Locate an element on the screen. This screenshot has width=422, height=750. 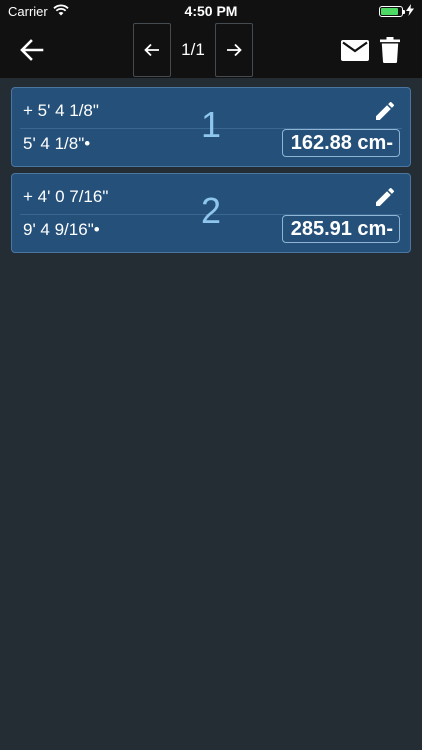
carrier-label: Carrier is located at coordinates (28, 11).